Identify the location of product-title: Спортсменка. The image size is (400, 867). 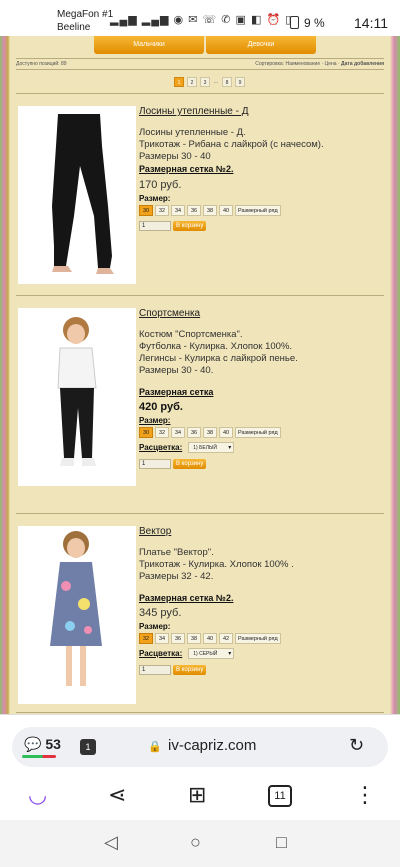
(259, 313).